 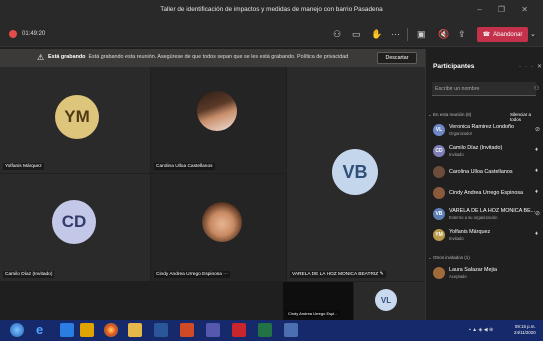 What do you see at coordinates (356, 34) in the screenshot?
I see `chat-icon: ▭` at bounding box center [356, 34].